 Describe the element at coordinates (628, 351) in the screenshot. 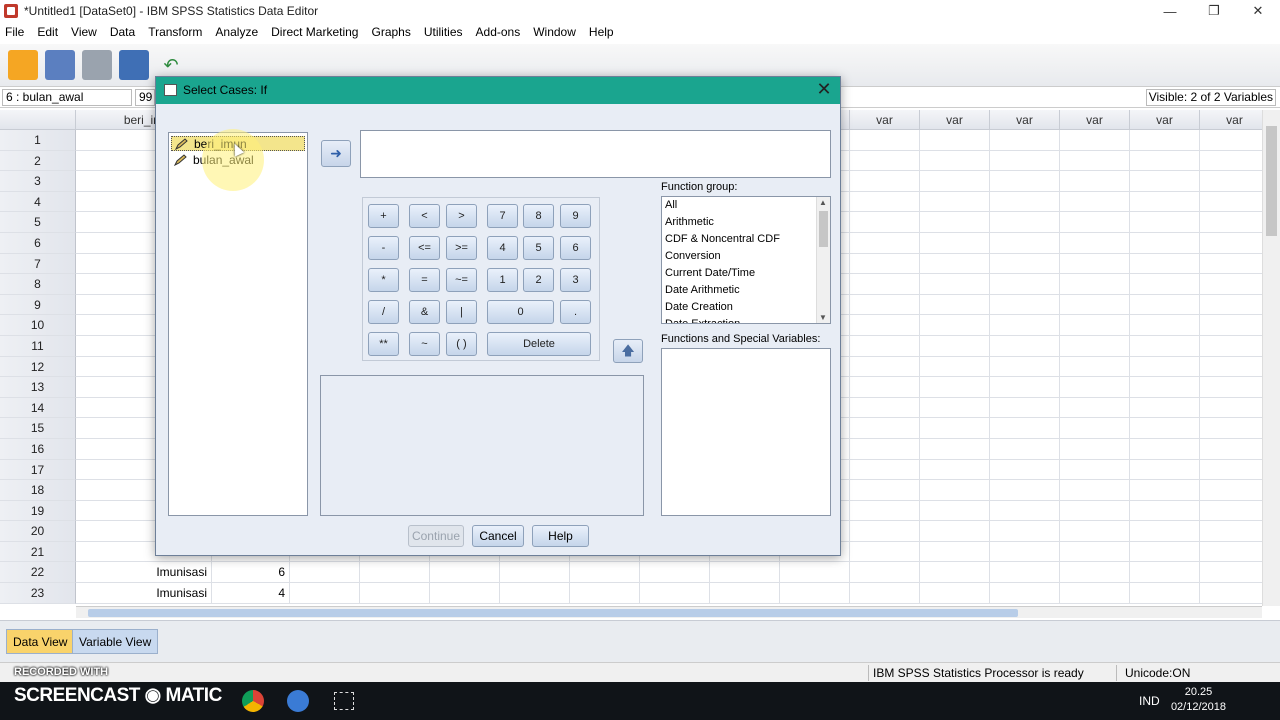

I see `move-function-up-button: 🡅` at that location.